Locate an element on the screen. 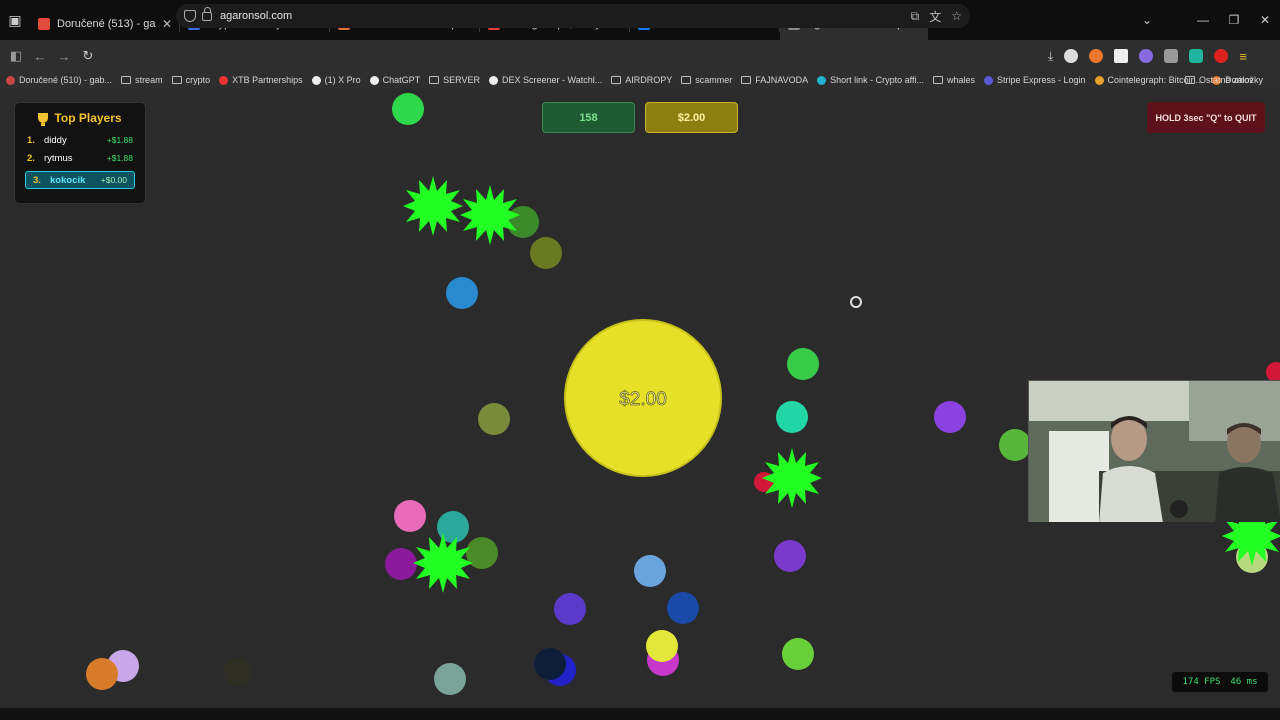 This screenshot has width=1280, height=720. bookmark-label: FAJNAVODA is located at coordinates (782, 80).